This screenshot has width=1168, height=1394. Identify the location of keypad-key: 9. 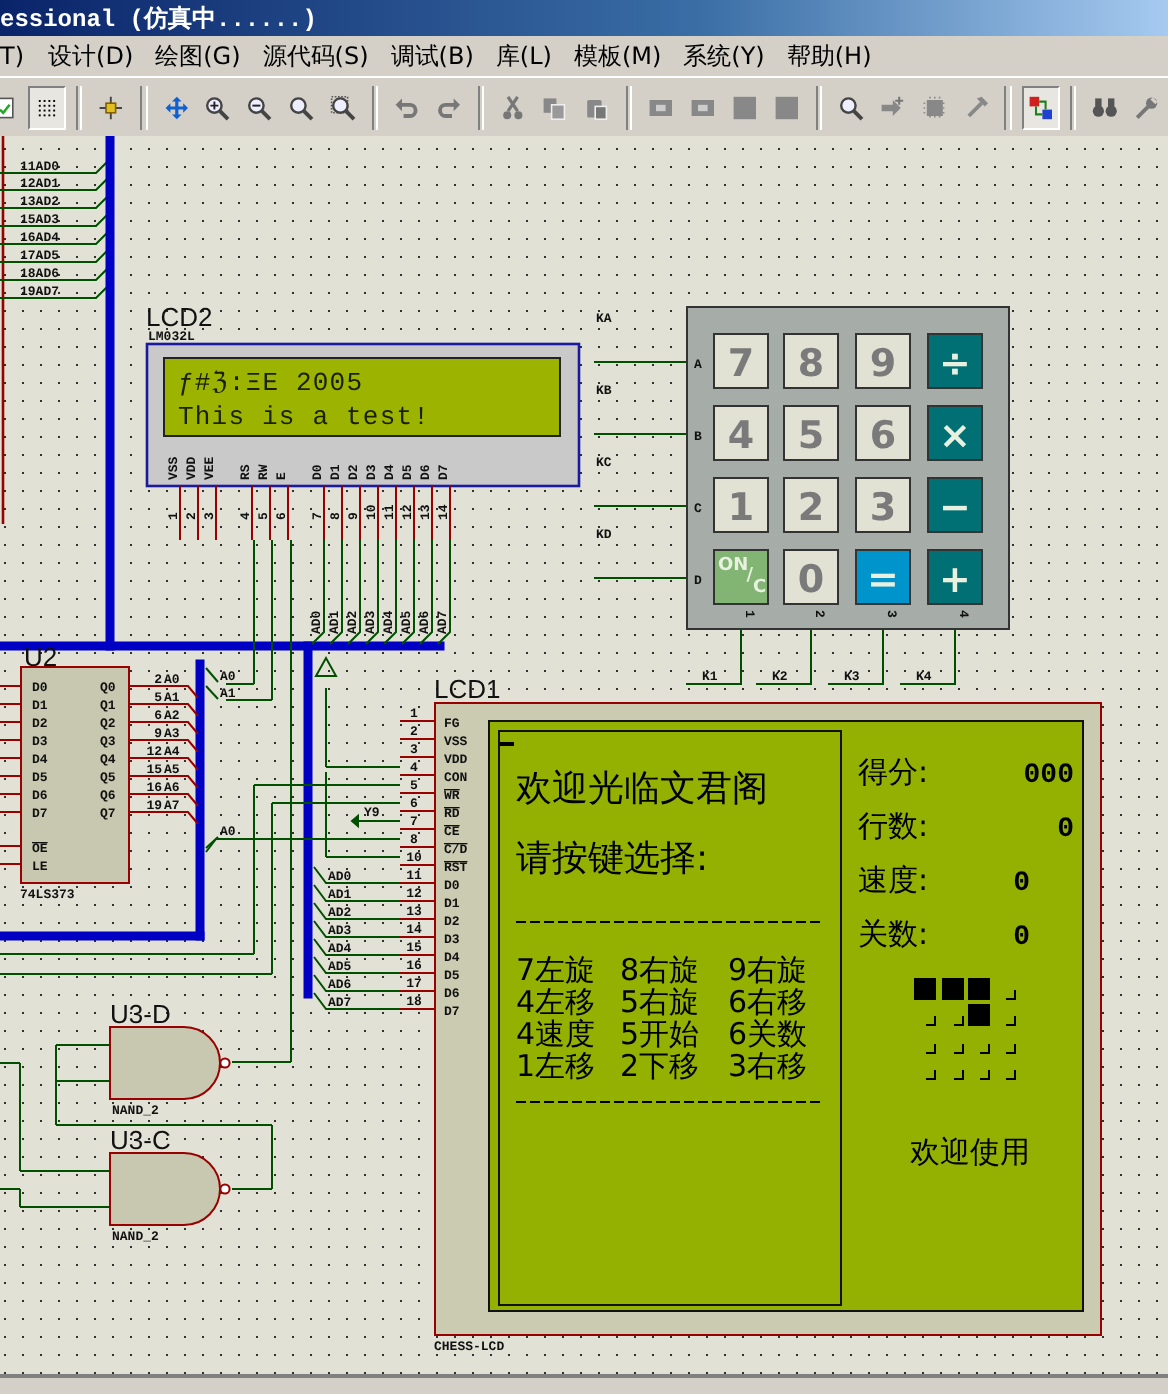
(883, 361).